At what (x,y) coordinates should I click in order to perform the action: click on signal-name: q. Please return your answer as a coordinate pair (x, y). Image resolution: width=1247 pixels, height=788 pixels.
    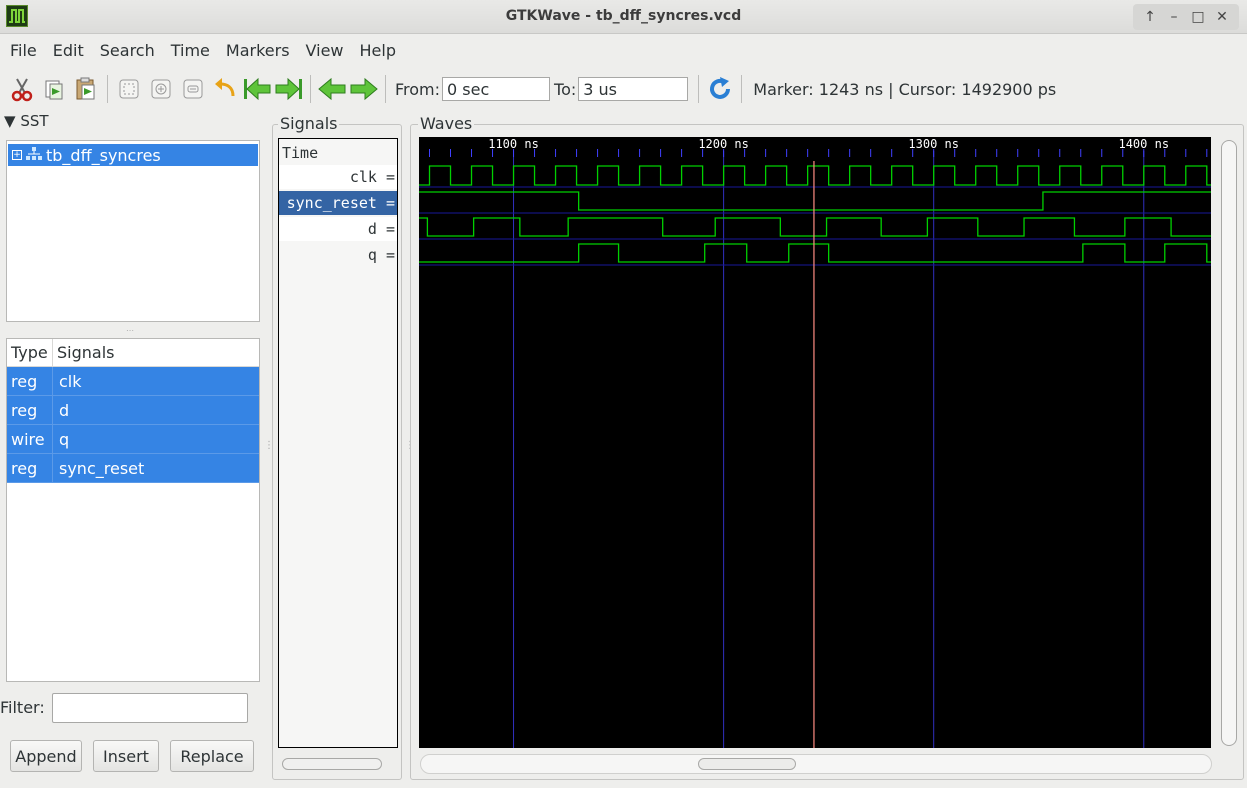
    Looking at the image, I should click on (64, 439).